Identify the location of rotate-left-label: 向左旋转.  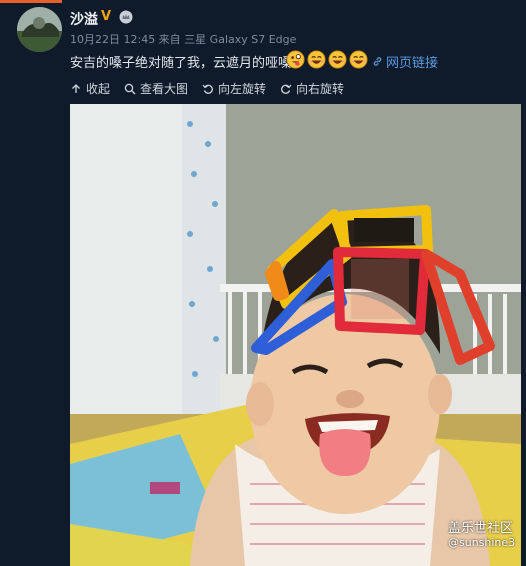
(242, 89).